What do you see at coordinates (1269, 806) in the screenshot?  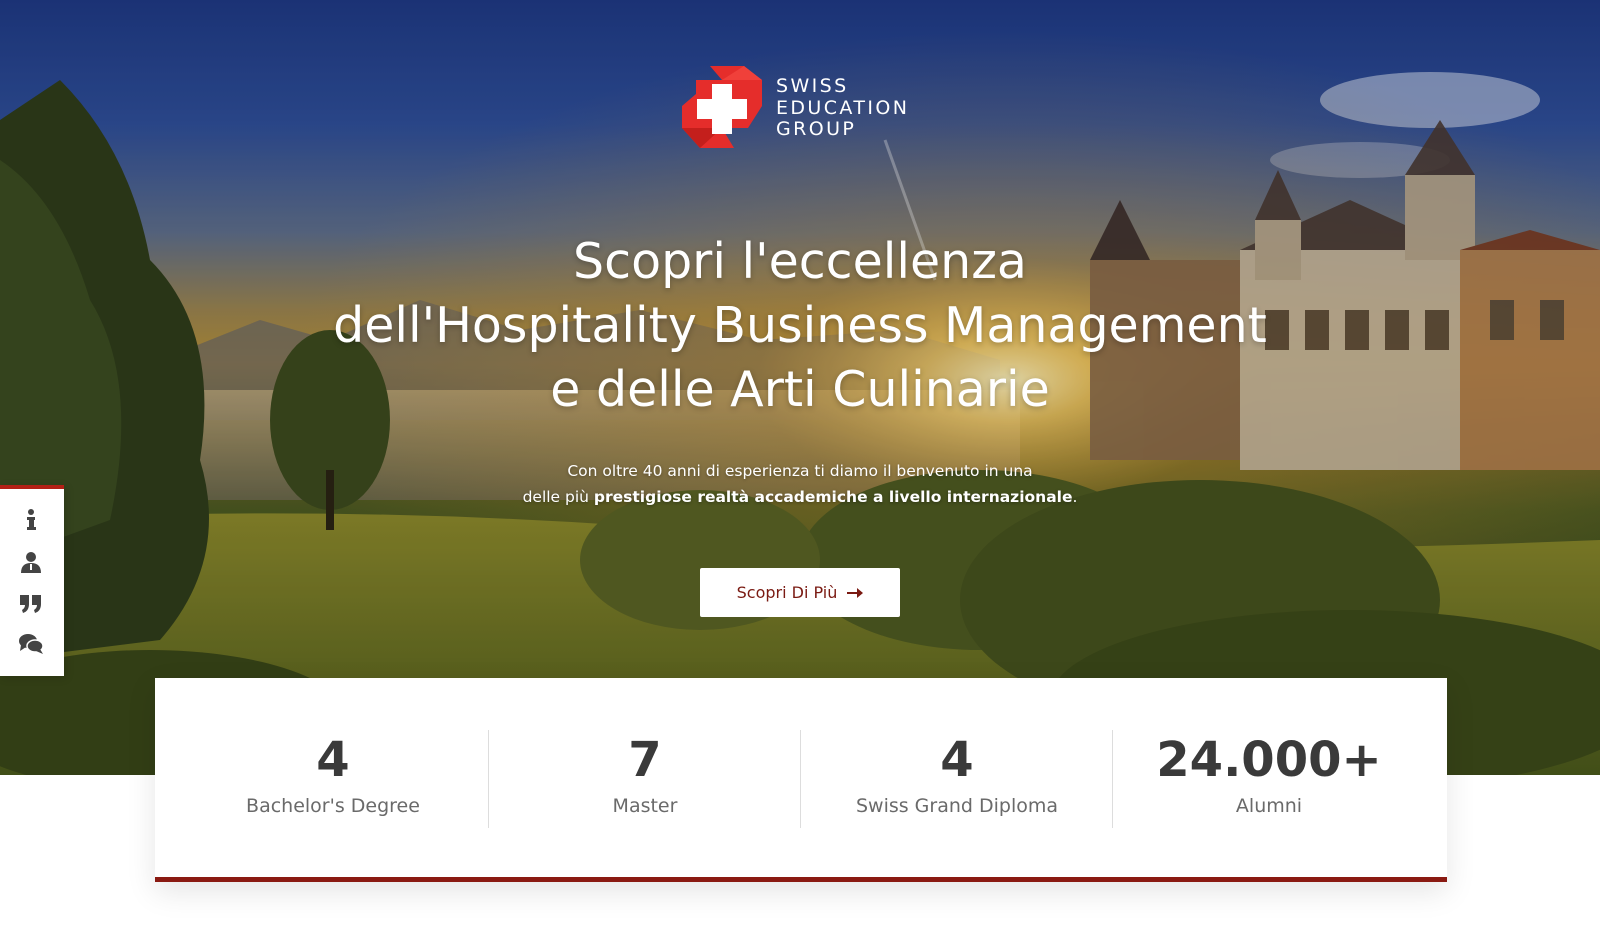 I see `stat-label: Alumni` at bounding box center [1269, 806].